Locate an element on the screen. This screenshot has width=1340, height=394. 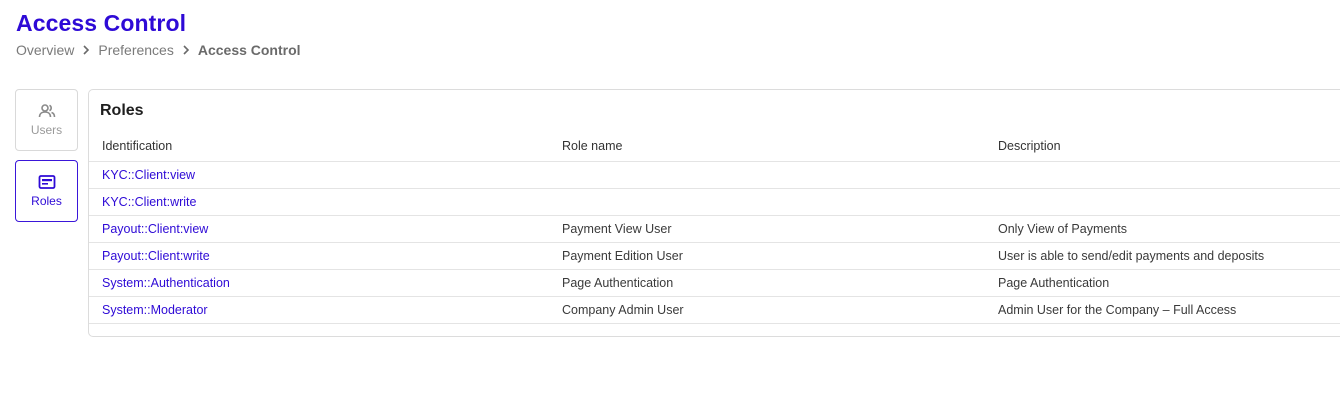
breadcrumb-preferences: Preferences is located at coordinates (135, 50).